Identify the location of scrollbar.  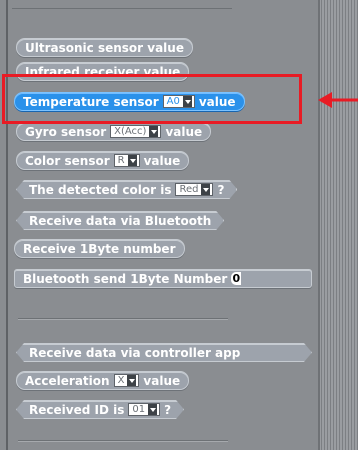
(338, 225).